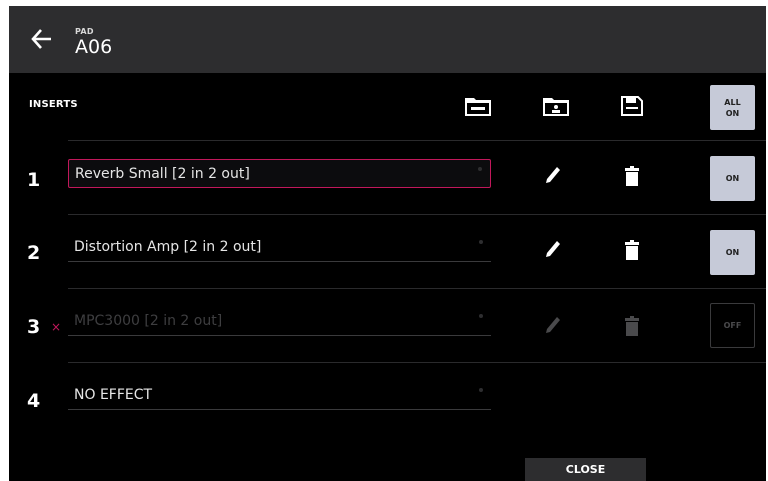  I want to click on save-preset-button, so click(632, 108).